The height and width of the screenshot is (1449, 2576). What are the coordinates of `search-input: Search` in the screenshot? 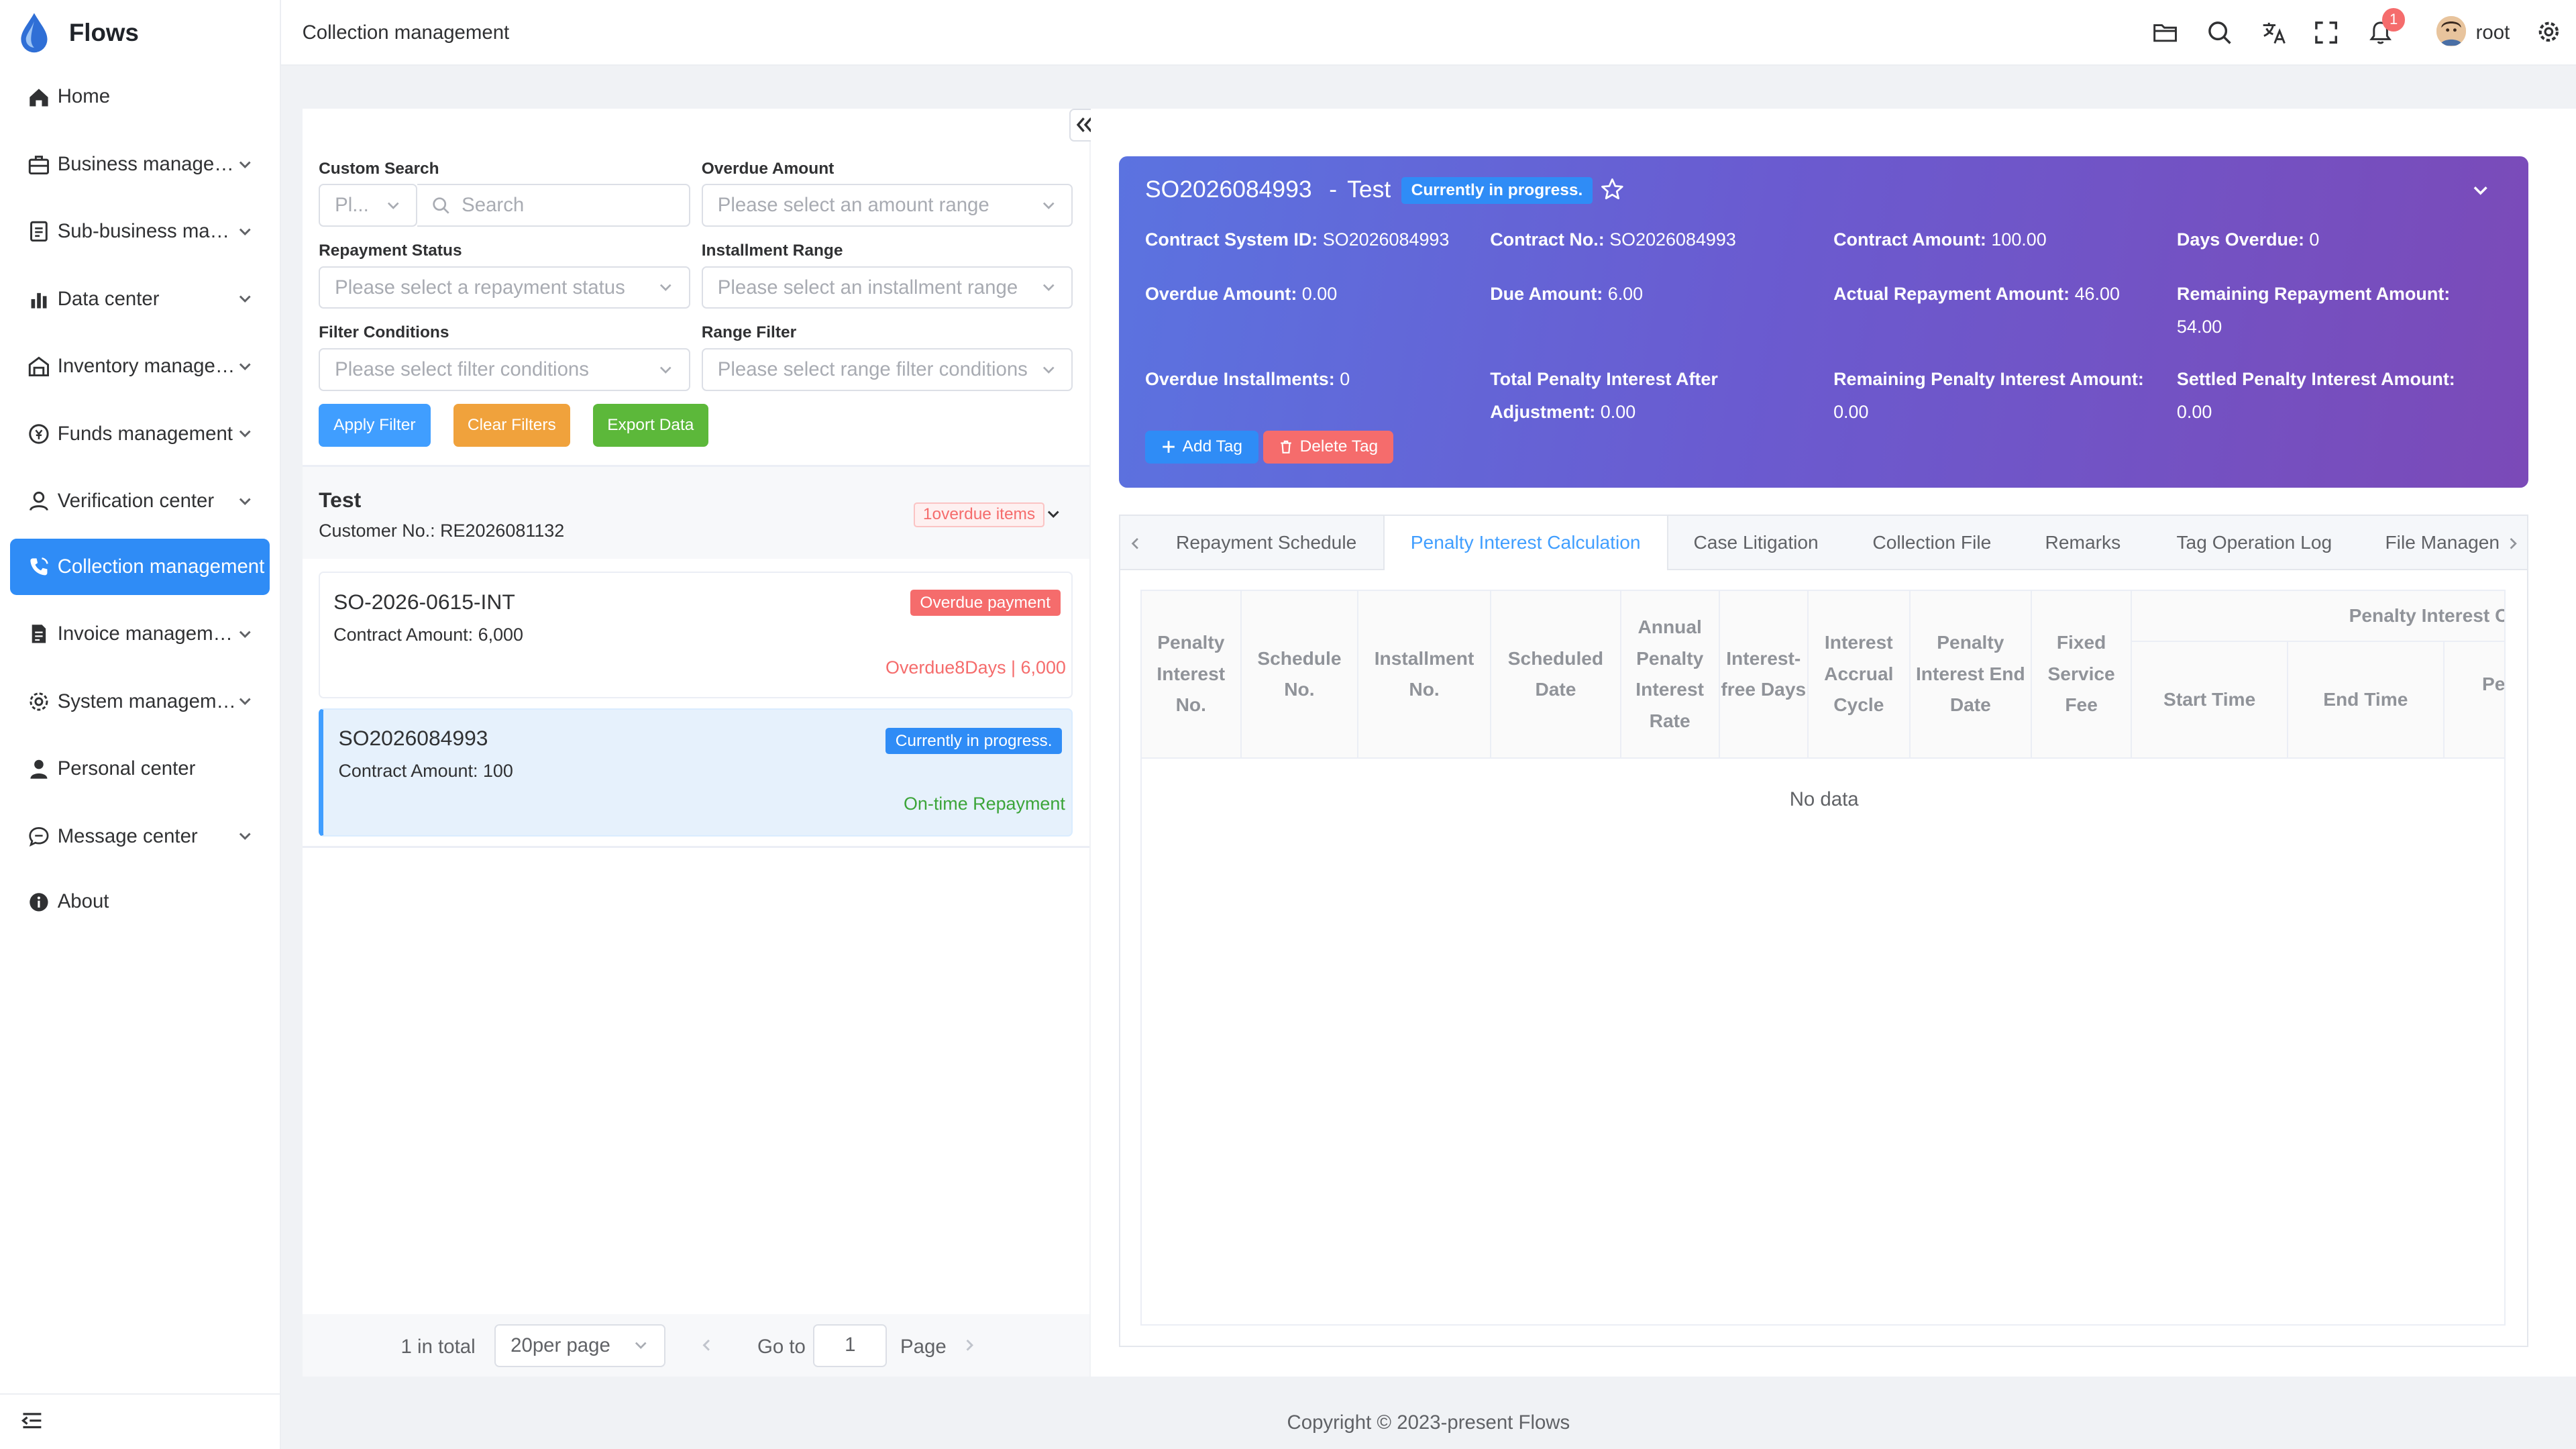 It's located at (553, 205).